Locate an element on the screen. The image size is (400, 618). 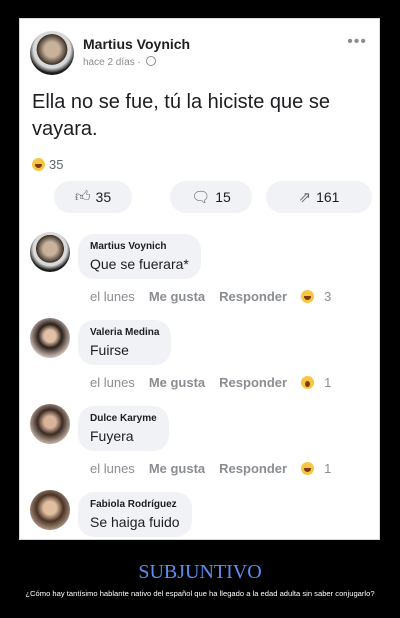
post-timestamp: hace 2 días · is located at coordinates (119, 62).